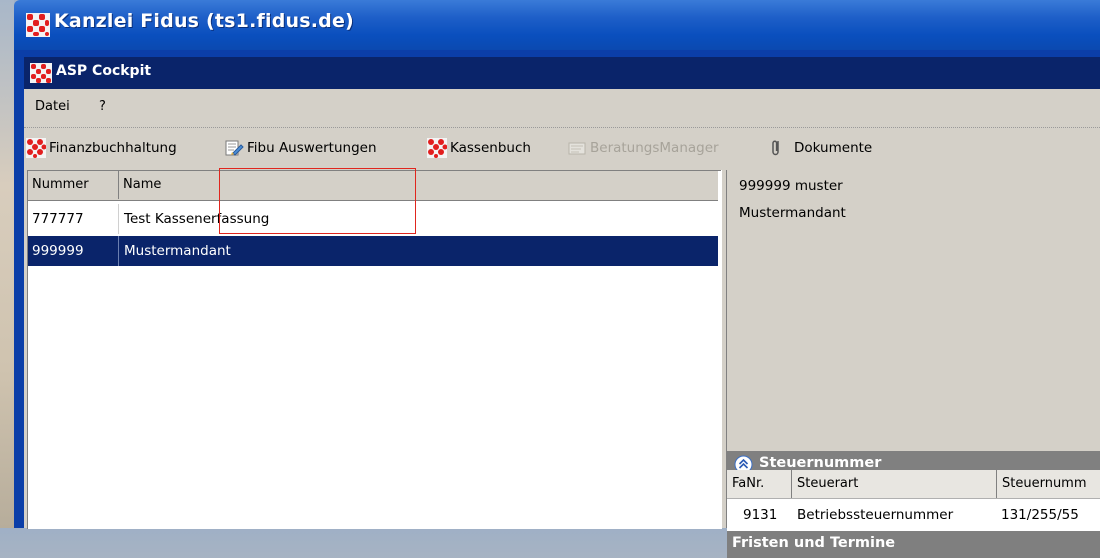  What do you see at coordinates (875, 515) in the screenshot?
I see `cell-steuerart: Betriebssteuernummer` at bounding box center [875, 515].